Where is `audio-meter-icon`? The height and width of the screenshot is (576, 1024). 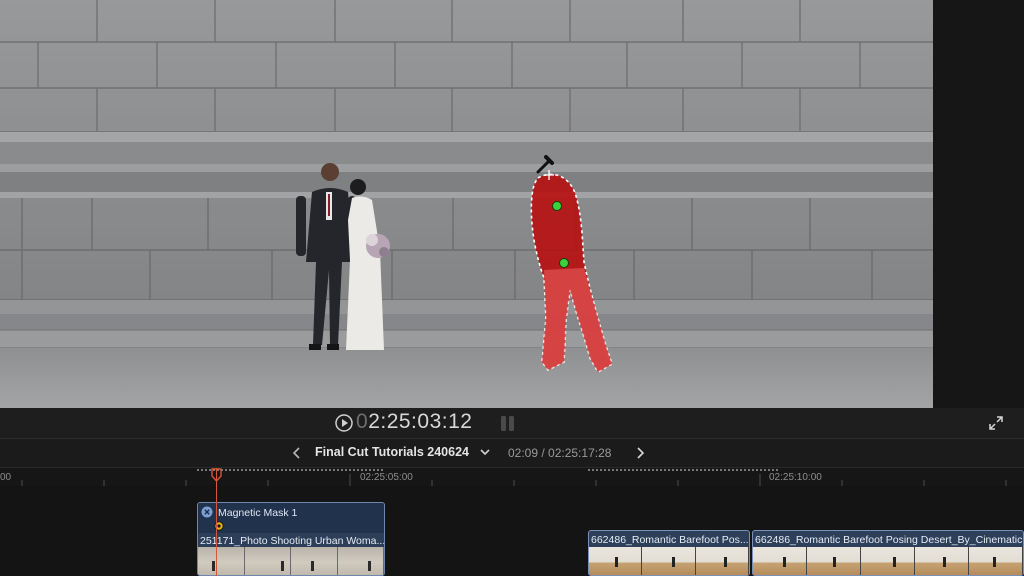
audio-meter-icon is located at coordinates (507, 423).